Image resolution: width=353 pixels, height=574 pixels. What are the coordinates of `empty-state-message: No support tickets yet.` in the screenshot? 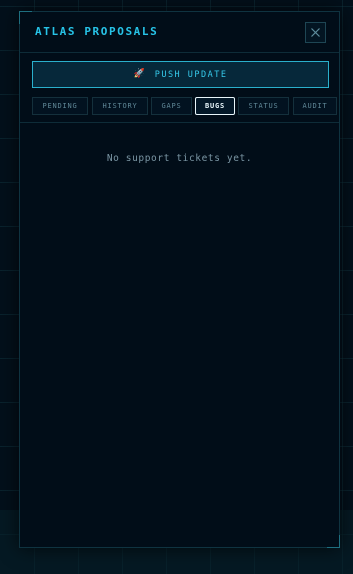 It's located at (179, 158).